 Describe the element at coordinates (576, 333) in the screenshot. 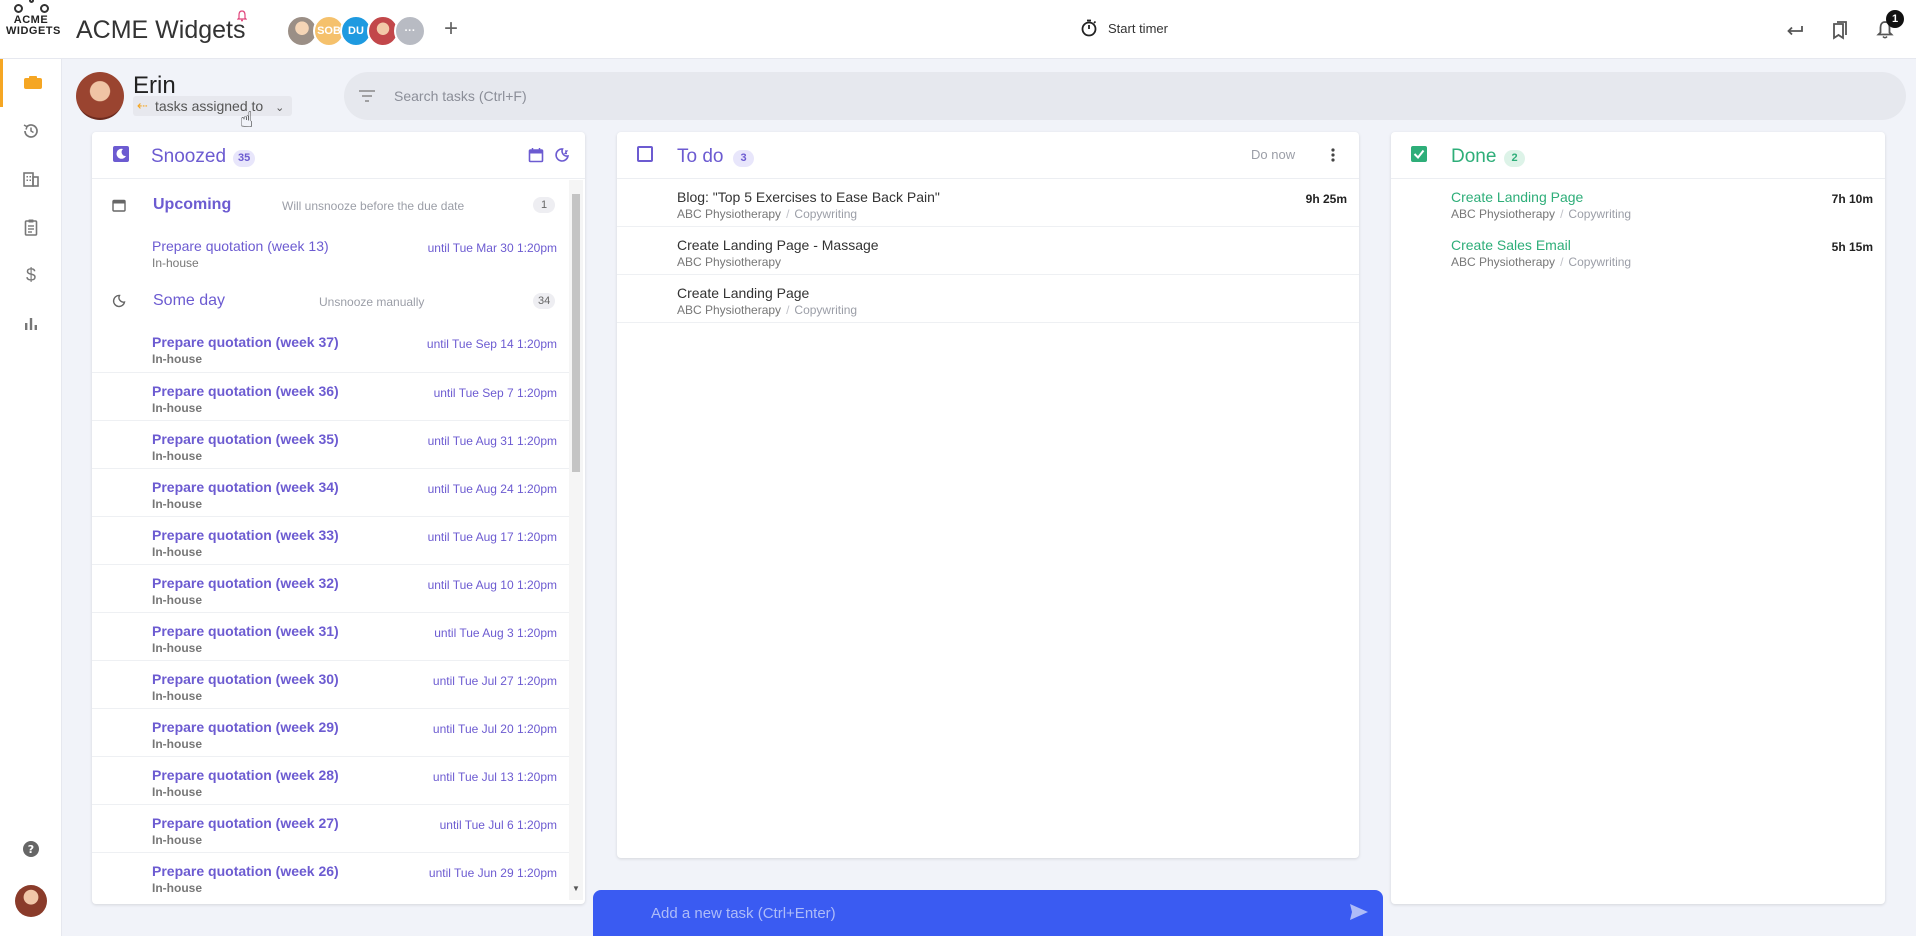

I see `scrollbar-thumb` at that location.